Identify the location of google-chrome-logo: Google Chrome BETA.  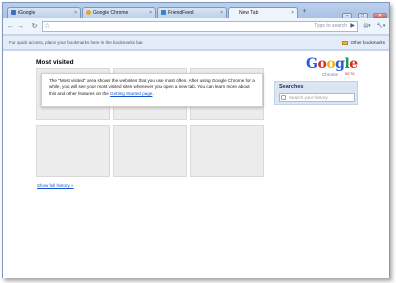
(336, 68).